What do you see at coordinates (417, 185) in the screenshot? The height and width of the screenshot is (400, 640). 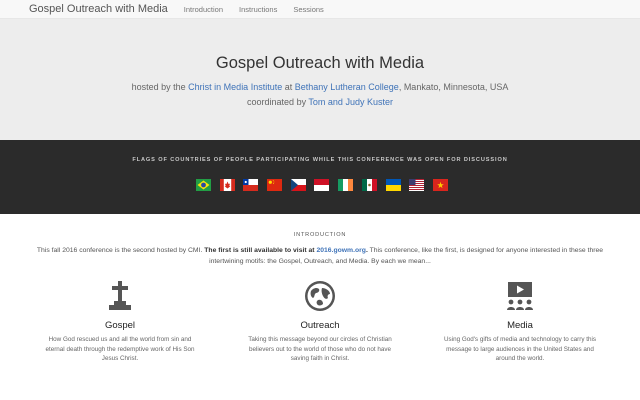 I see `usa-flag` at bounding box center [417, 185].